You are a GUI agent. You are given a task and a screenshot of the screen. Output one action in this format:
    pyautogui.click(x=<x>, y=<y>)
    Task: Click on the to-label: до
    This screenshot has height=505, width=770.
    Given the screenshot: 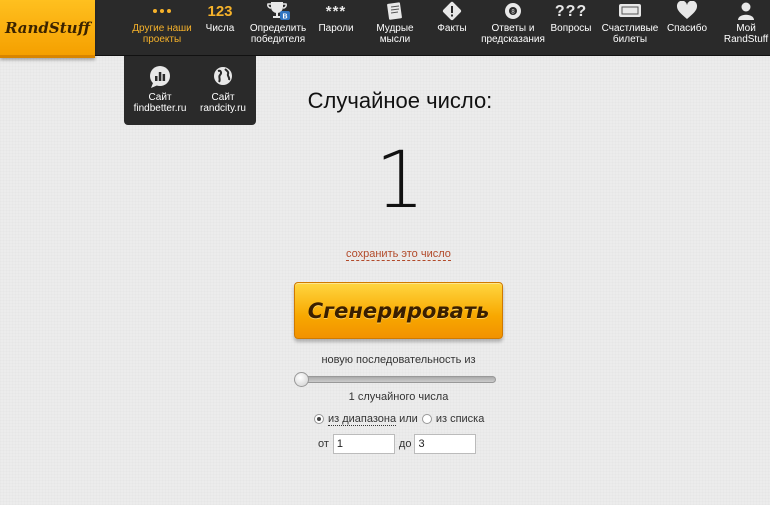 What is the action you would take?
    pyautogui.click(x=405, y=444)
    